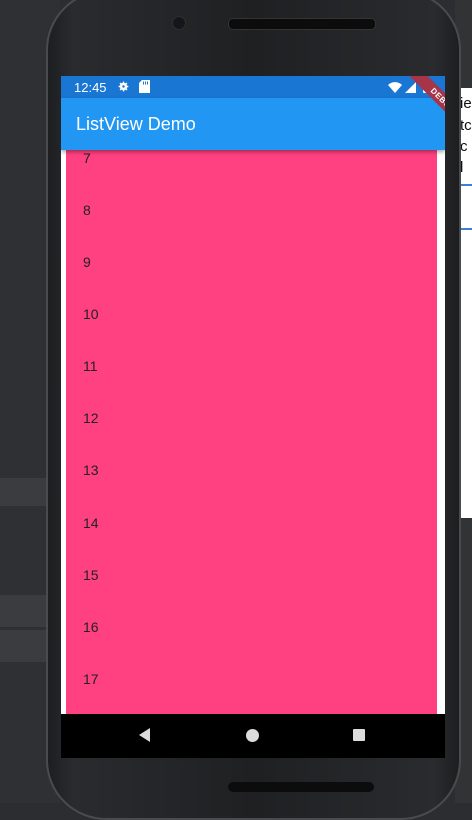  What do you see at coordinates (253, 176) in the screenshot?
I see `list-item: 7` at bounding box center [253, 176].